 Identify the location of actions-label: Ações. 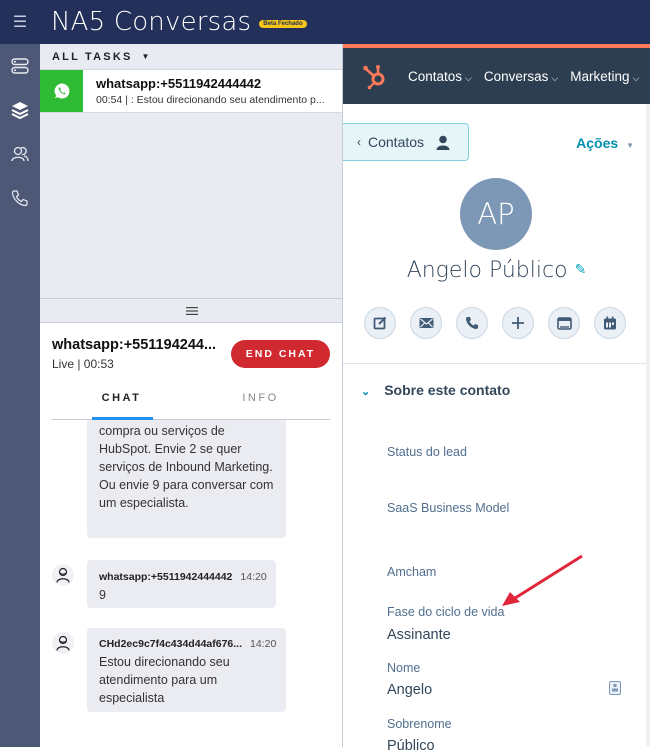
(597, 143).